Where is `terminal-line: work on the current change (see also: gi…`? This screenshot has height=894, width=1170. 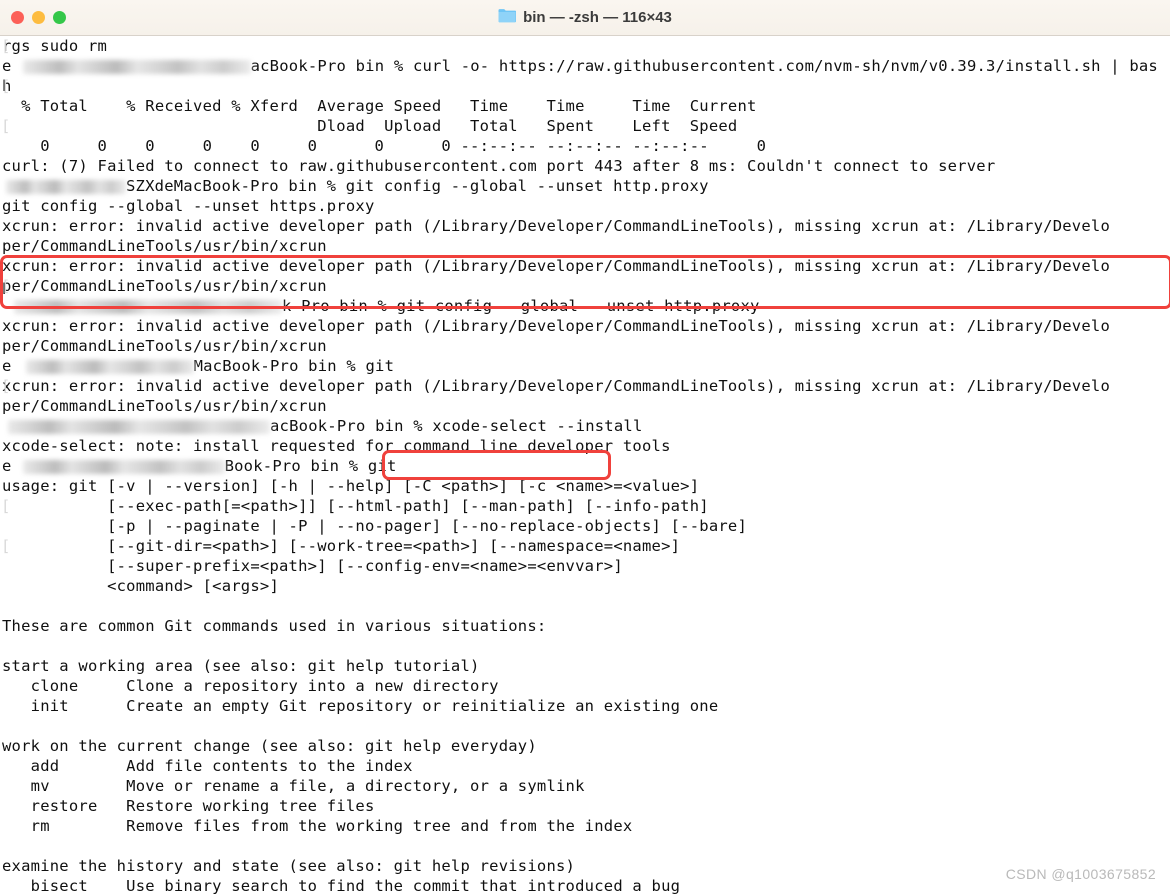 terminal-line: work on the current change (see also: gi… is located at coordinates (585, 746).